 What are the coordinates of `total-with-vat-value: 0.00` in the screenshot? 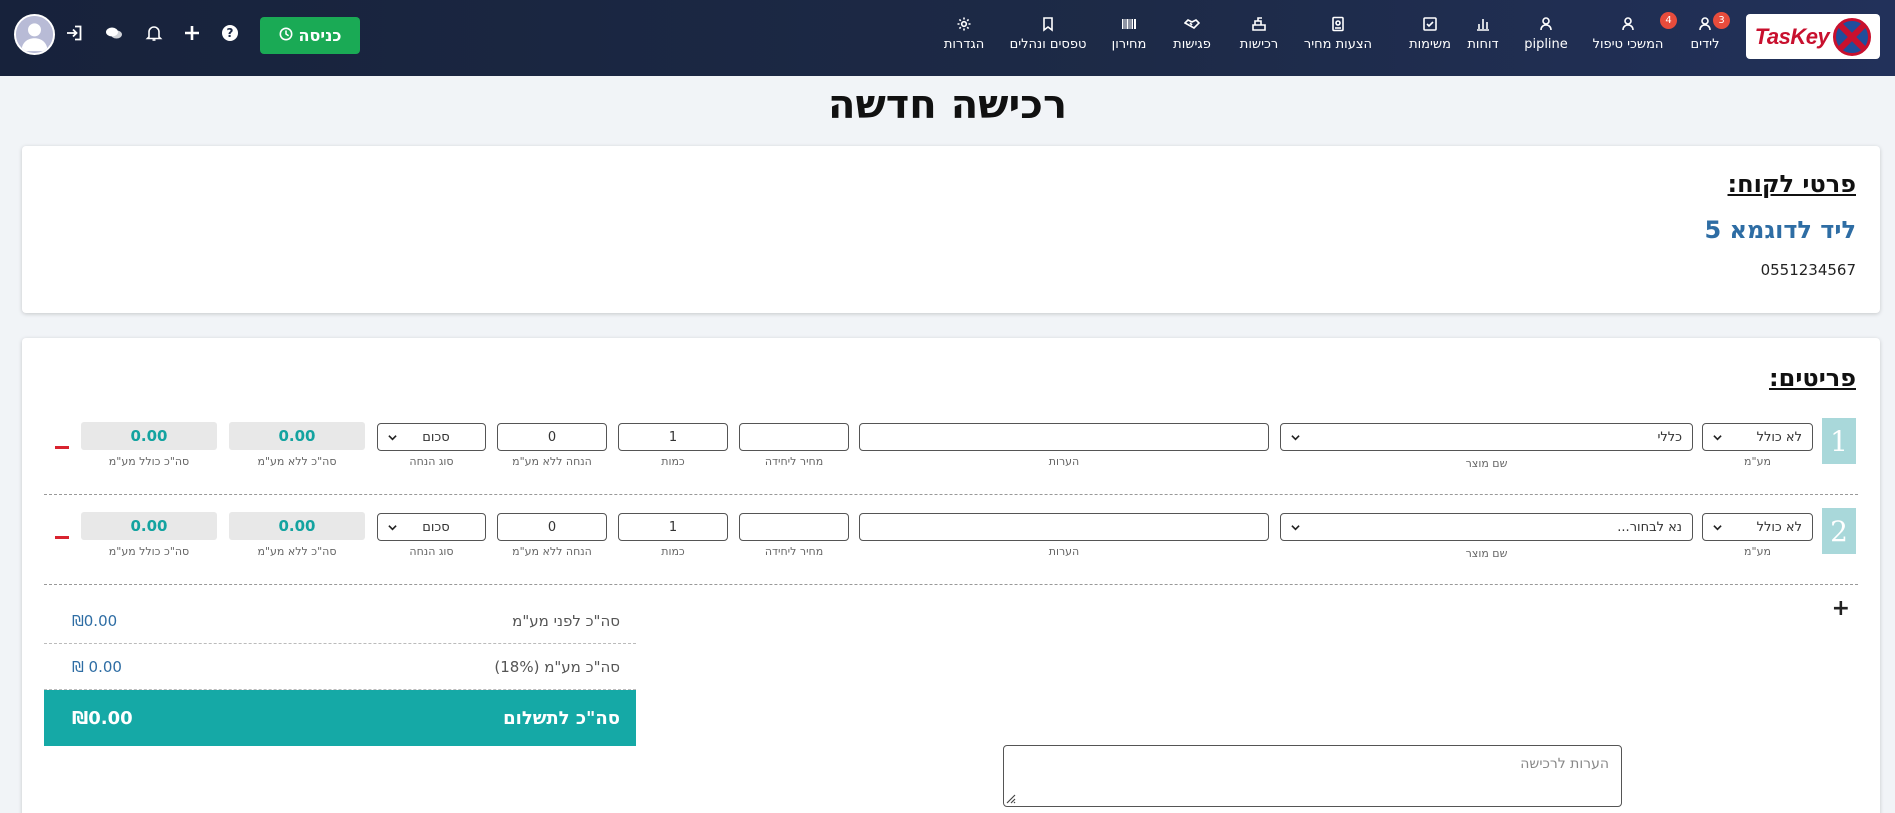 It's located at (149, 436).